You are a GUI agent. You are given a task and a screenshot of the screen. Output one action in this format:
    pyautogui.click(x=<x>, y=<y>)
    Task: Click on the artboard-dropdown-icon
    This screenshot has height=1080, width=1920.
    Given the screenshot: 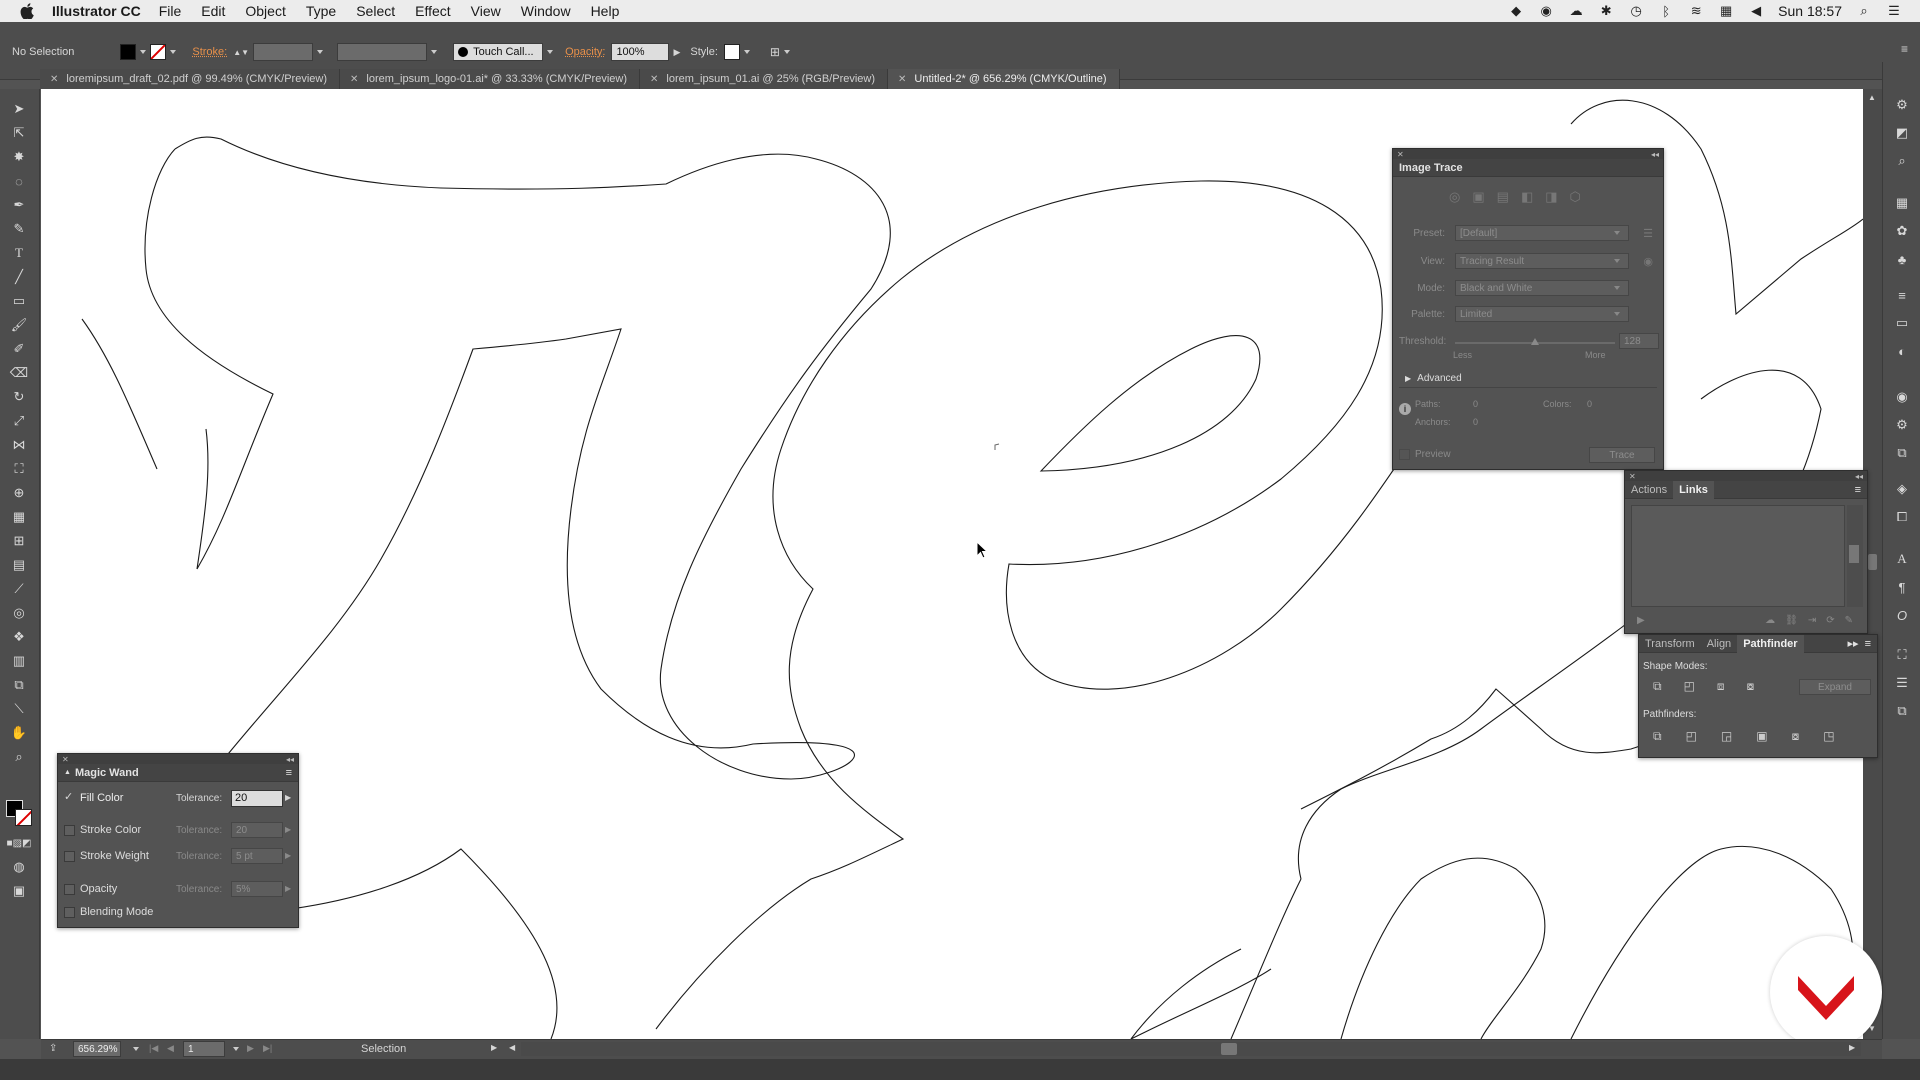 What is the action you would take?
    pyautogui.click(x=236, y=1049)
    